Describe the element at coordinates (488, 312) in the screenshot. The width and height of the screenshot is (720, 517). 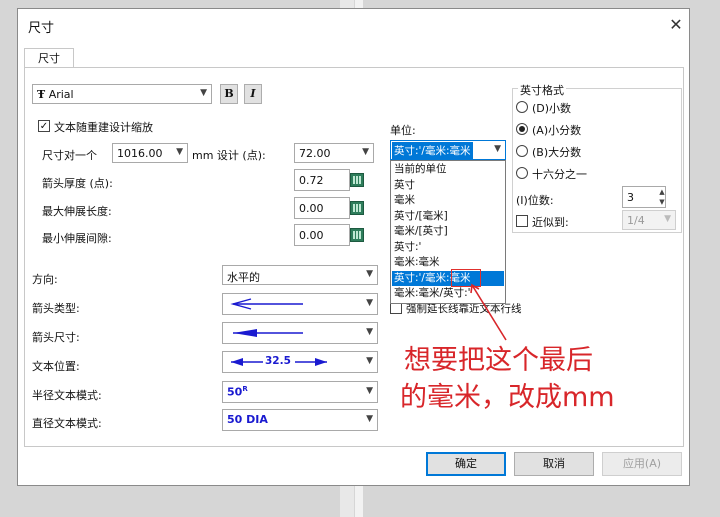
I see `annotation-arrow` at that location.